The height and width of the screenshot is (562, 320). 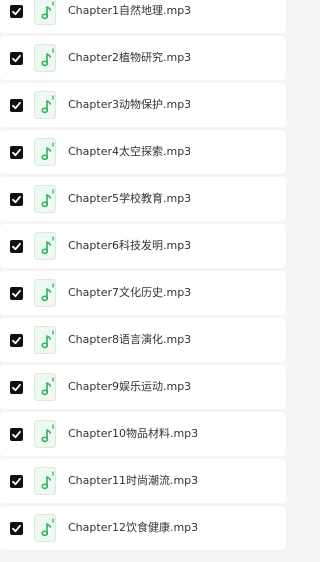 I want to click on file-row: Chapter8语言演化.mp3, so click(x=143, y=340).